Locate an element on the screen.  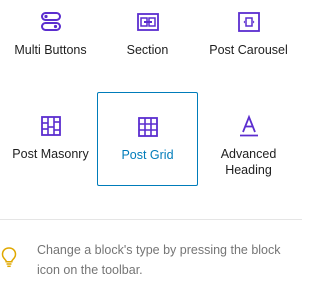
block-post-grid: Post Grid is located at coordinates (147, 139).